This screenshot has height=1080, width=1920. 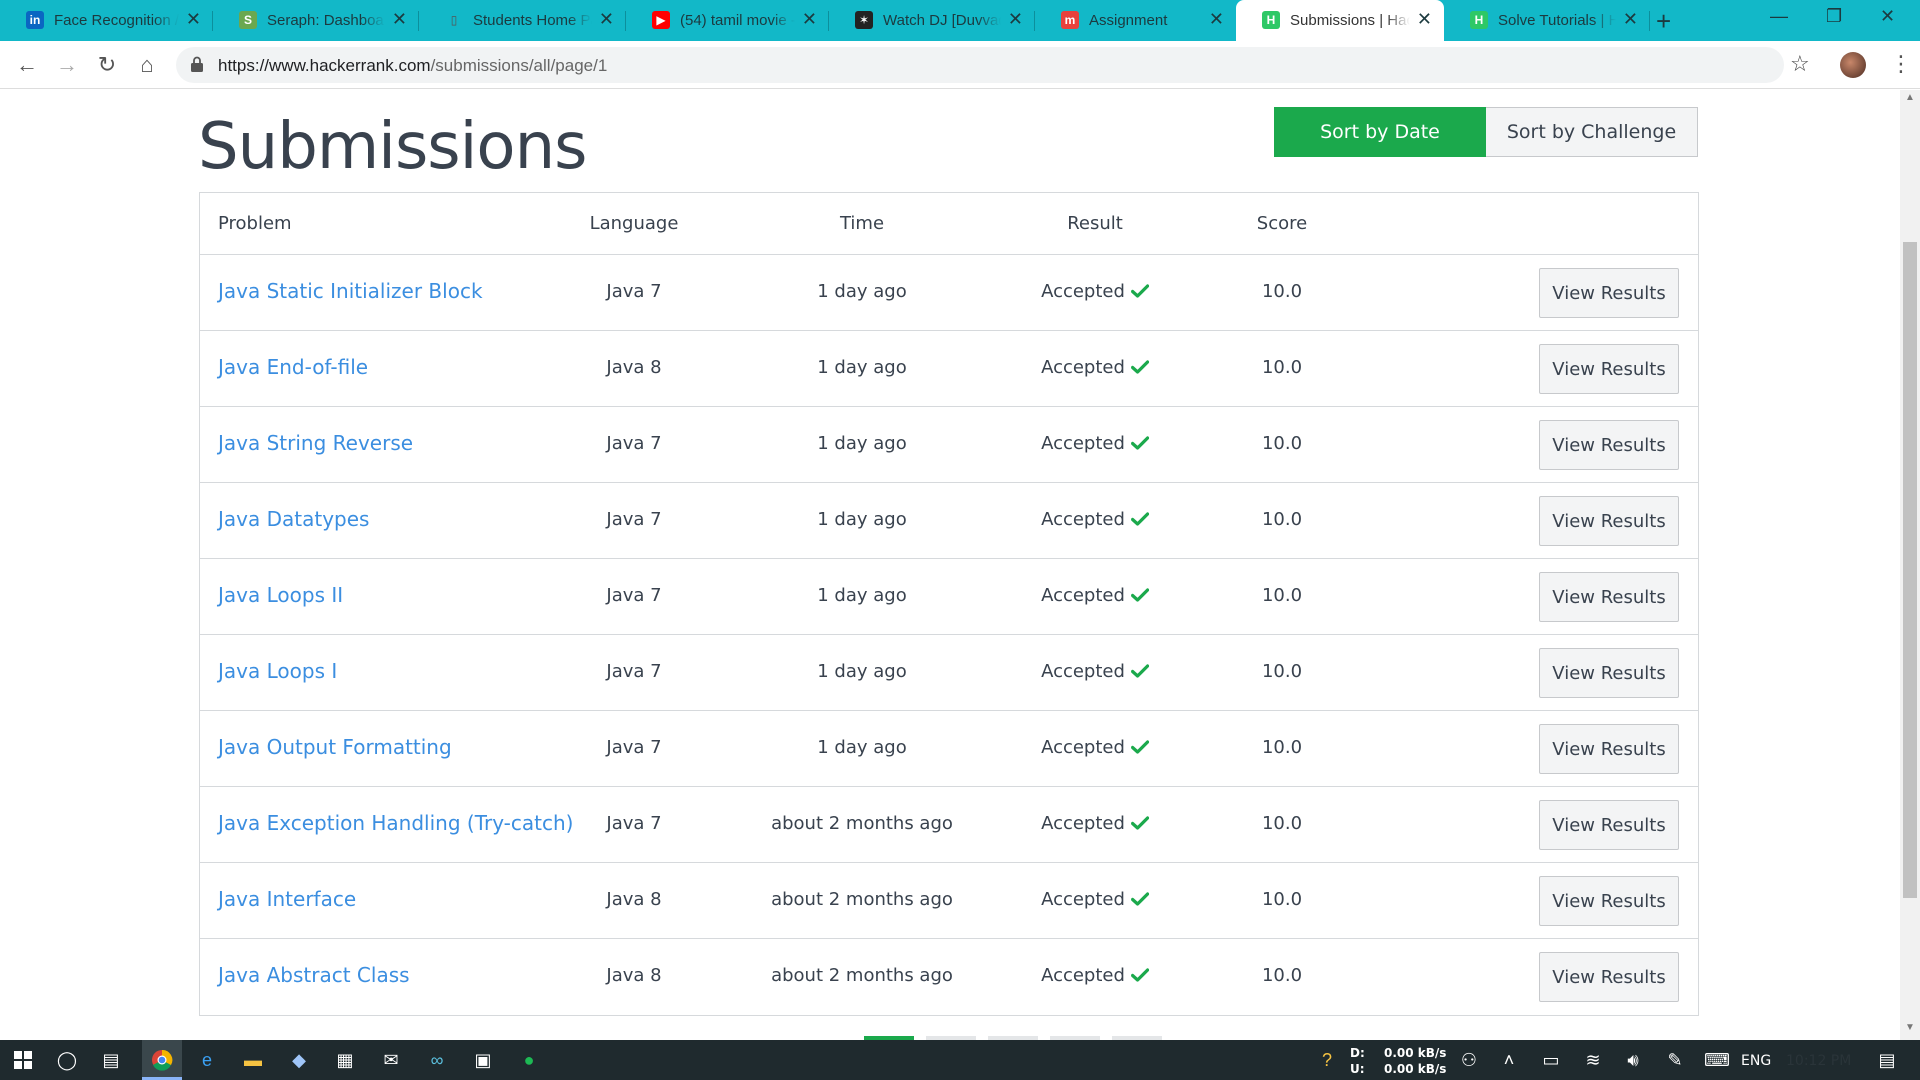 I want to click on problem-link: Java Loops I, so click(x=277, y=671).